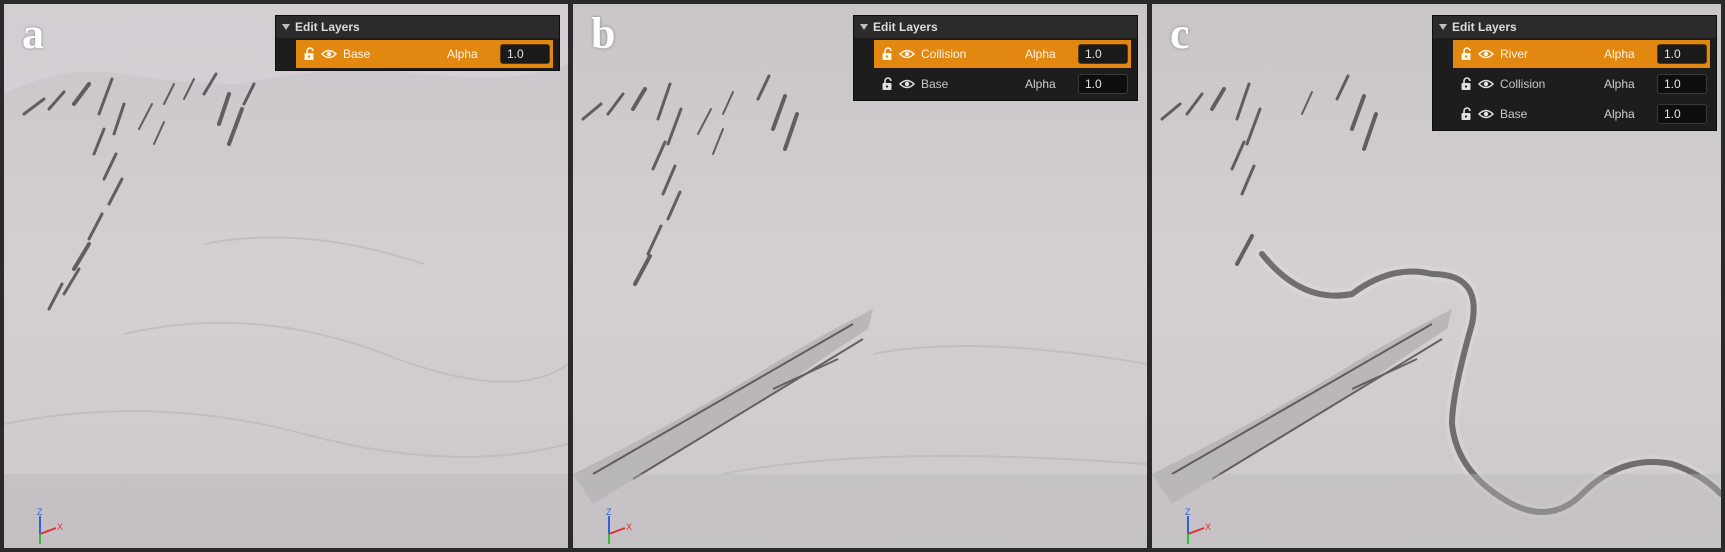 This screenshot has width=1725, height=552. What do you see at coordinates (603, 33) in the screenshot?
I see `panel-label-b: b` at bounding box center [603, 33].